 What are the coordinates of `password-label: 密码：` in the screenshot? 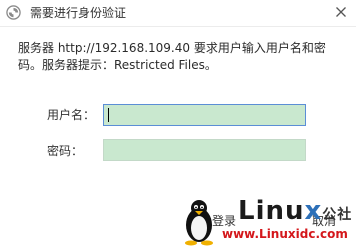 It's located at (65, 151).